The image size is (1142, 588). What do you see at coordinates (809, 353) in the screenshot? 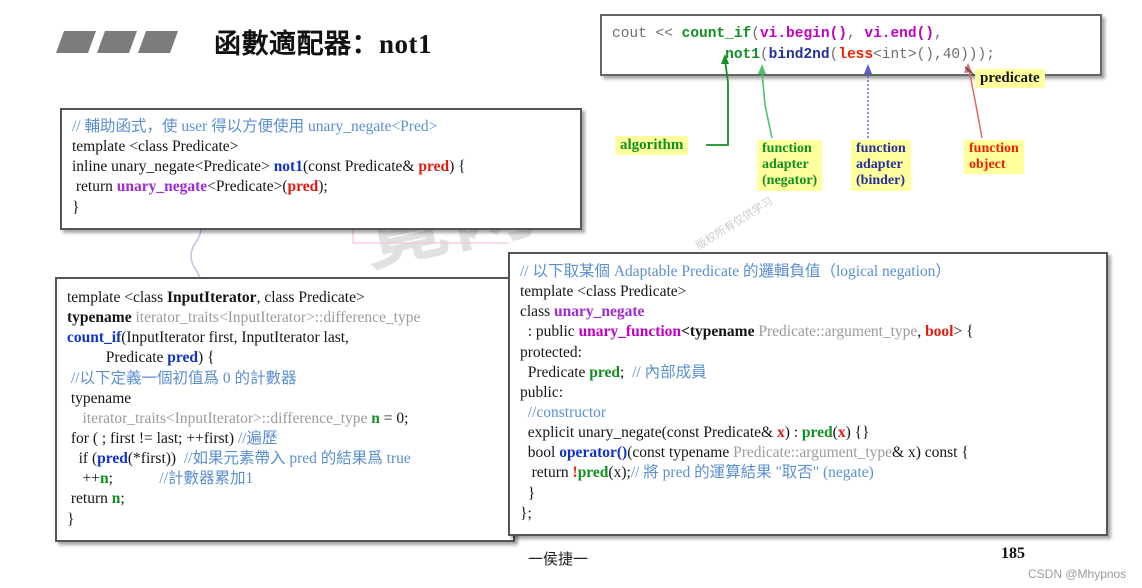
I see `code-line: protected:` at bounding box center [809, 353].